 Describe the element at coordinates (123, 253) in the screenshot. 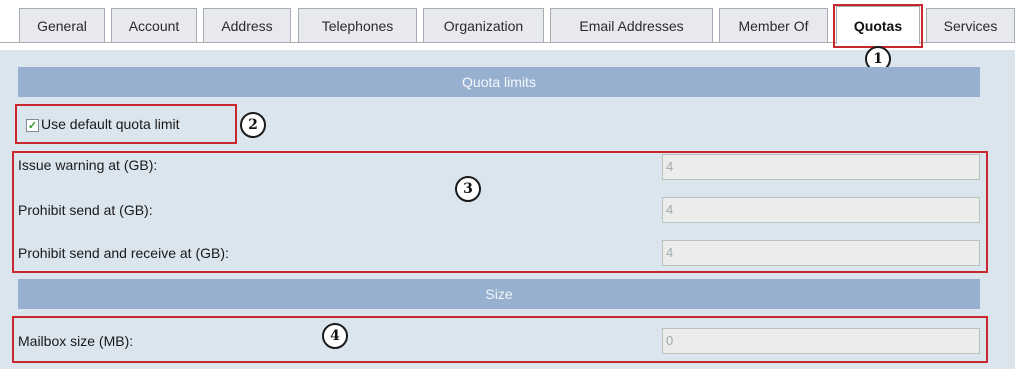

I see `prohibit-send-receive-label: Prohibit send and receive at (GB):` at that location.